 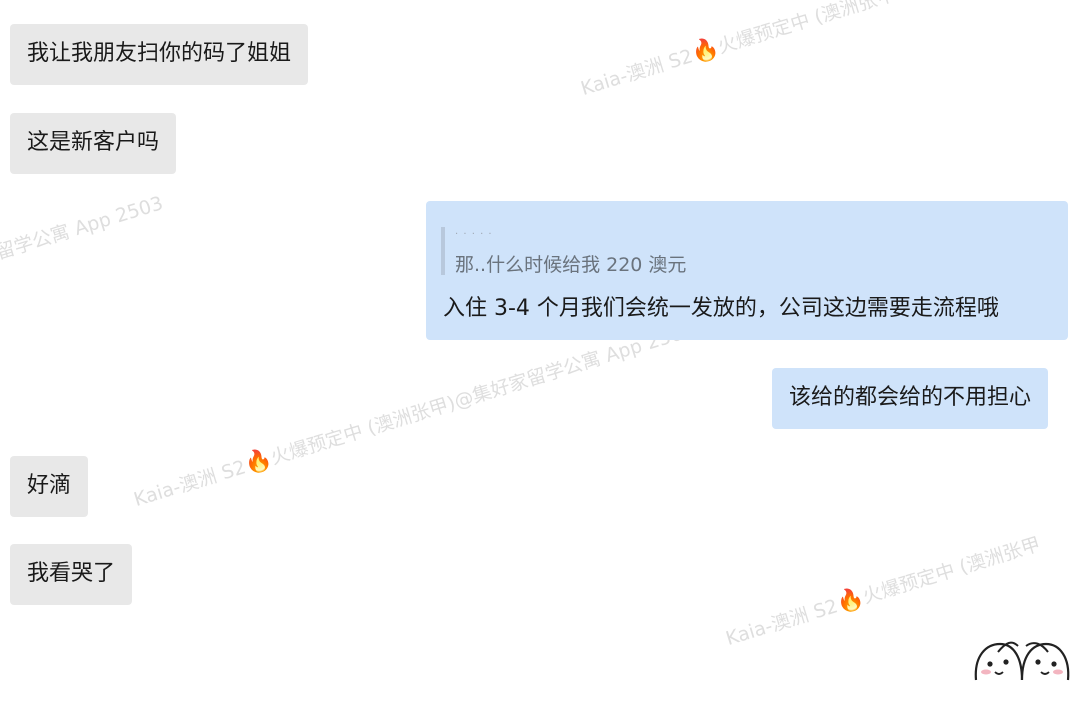 What do you see at coordinates (563, 251) in the screenshot?
I see `quoted-message: · · · · · 那..什么时候给我 220 澳元` at bounding box center [563, 251].